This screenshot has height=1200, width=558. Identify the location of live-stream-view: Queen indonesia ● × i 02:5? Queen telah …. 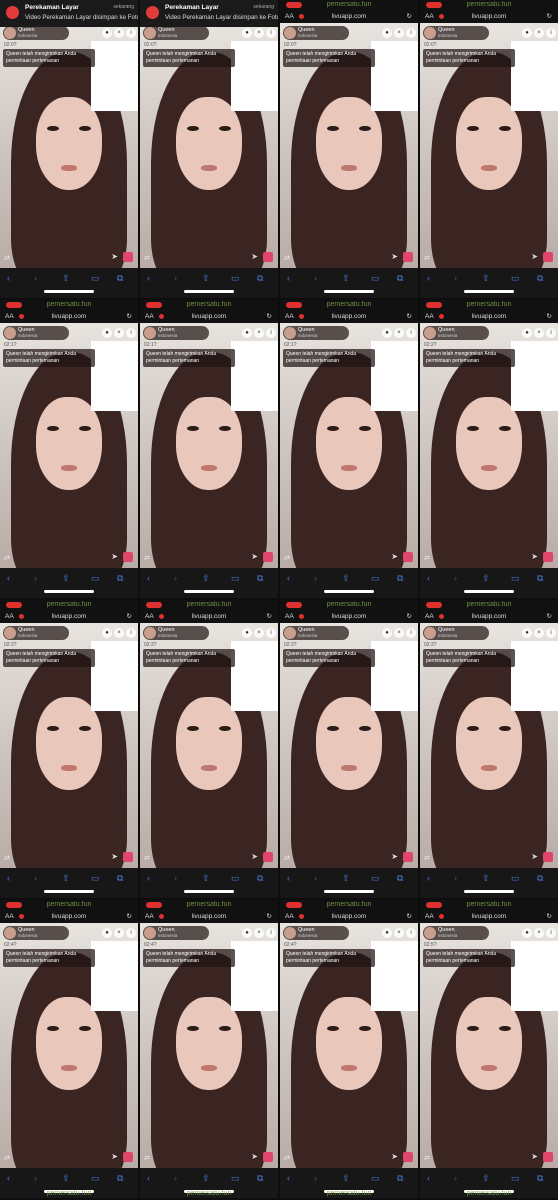
(489, 1045).